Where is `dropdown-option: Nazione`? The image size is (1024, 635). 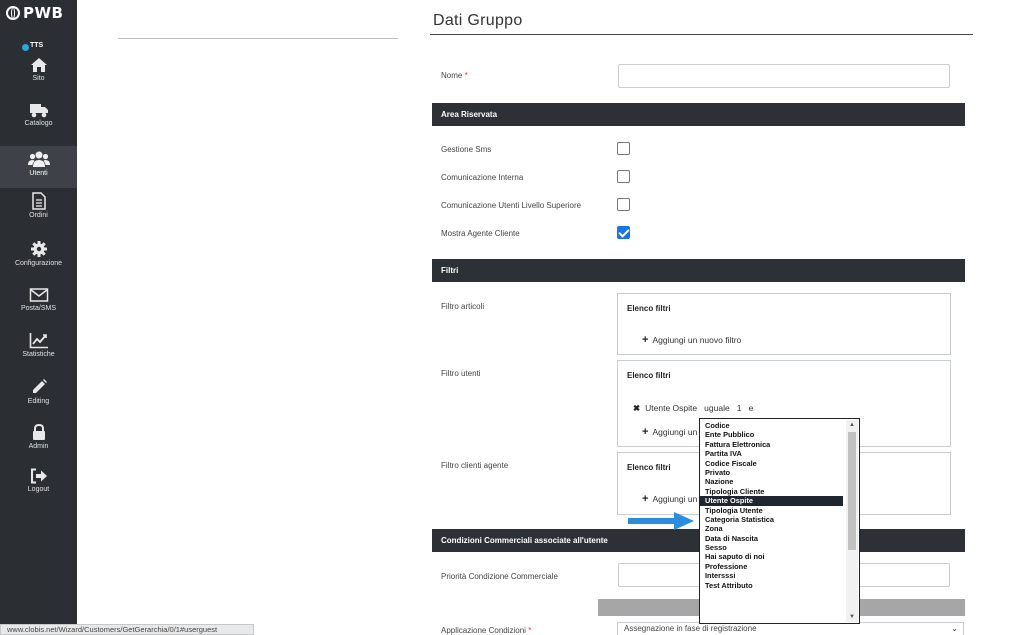 dropdown-option: Nazione is located at coordinates (771, 481).